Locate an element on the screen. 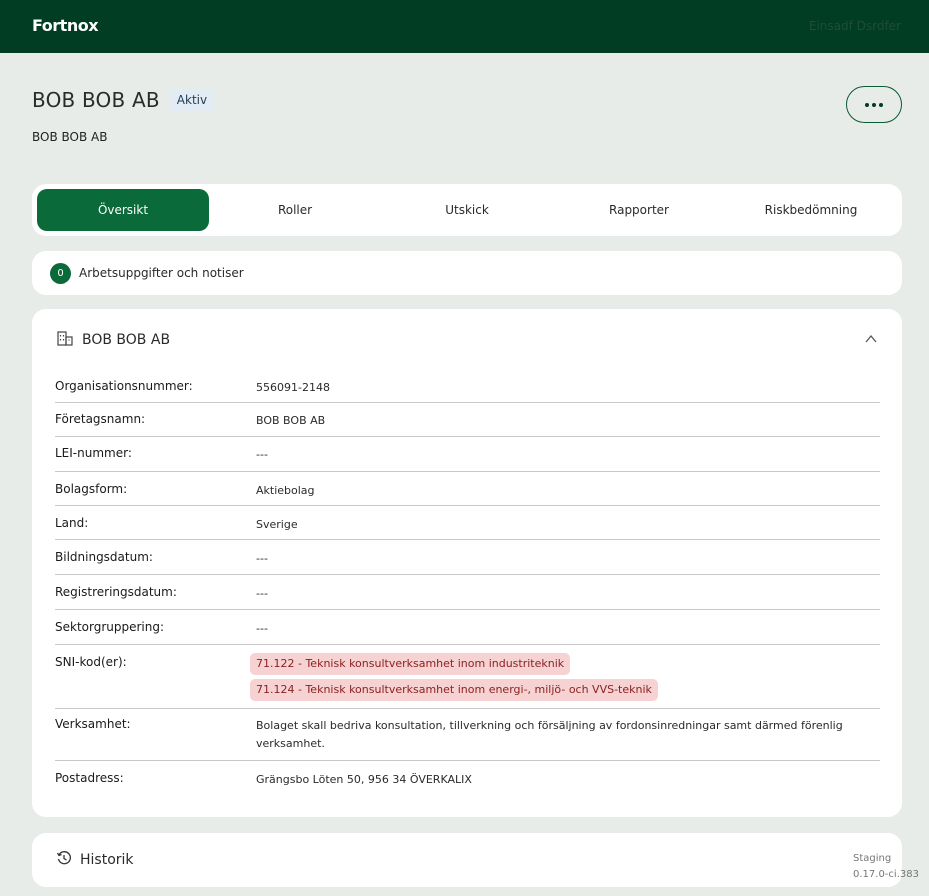 The width and height of the screenshot is (929, 896). building-icon is located at coordinates (65, 340).